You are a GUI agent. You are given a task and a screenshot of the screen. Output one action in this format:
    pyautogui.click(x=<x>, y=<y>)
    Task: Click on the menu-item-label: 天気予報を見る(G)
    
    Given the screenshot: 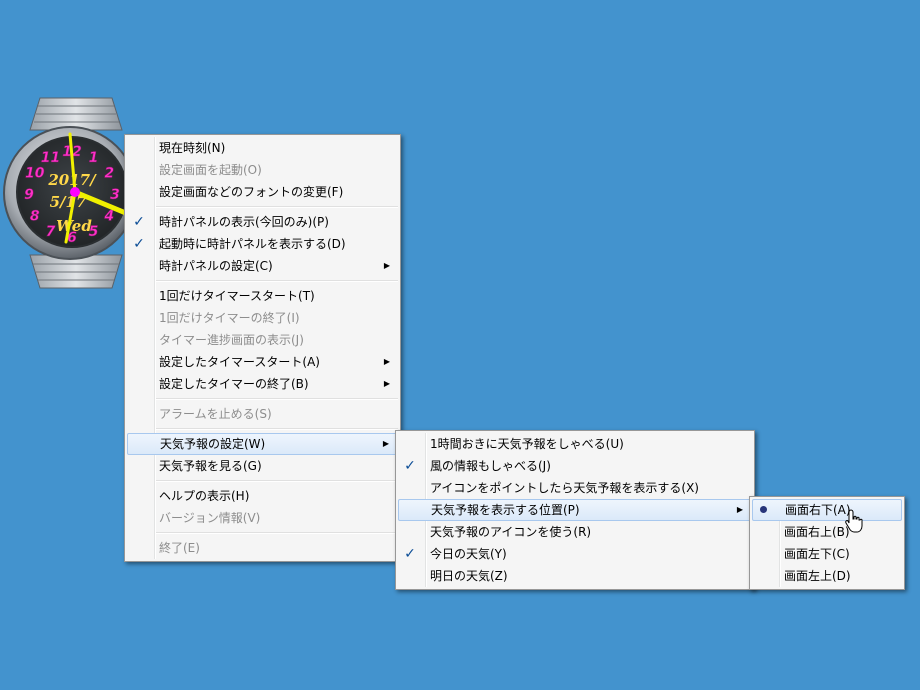 What is the action you would take?
    pyautogui.click(x=210, y=466)
    